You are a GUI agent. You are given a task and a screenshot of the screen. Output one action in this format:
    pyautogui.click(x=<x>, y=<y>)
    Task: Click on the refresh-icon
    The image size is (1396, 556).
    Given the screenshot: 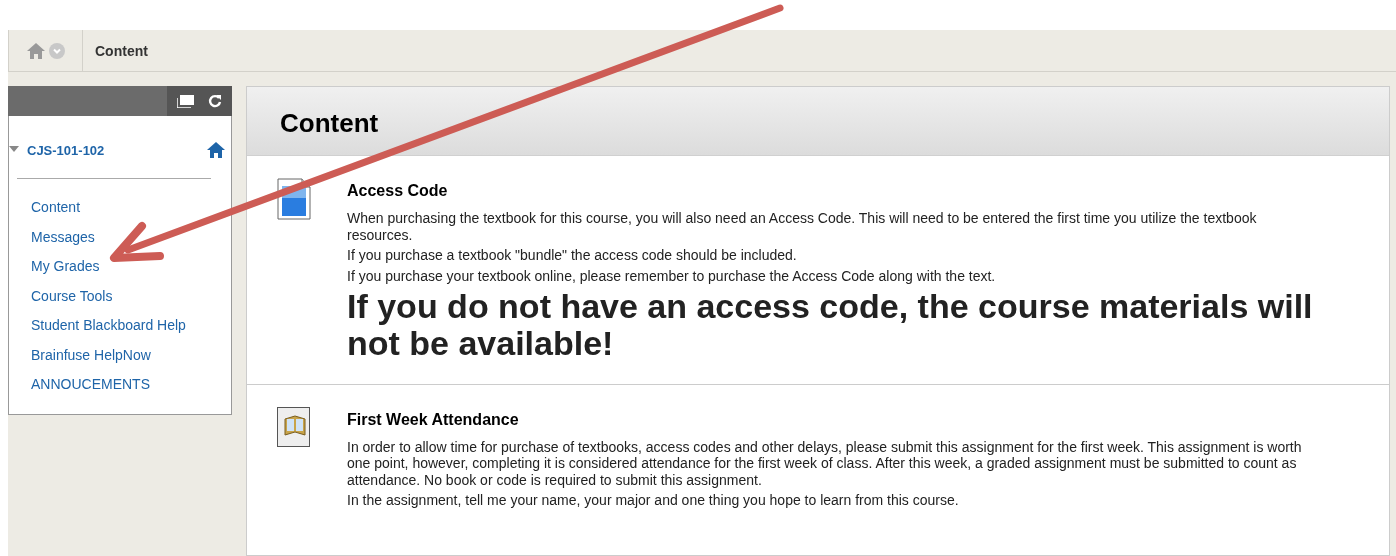 What is the action you would take?
    pyautogui.click(x=215, y=101)
    